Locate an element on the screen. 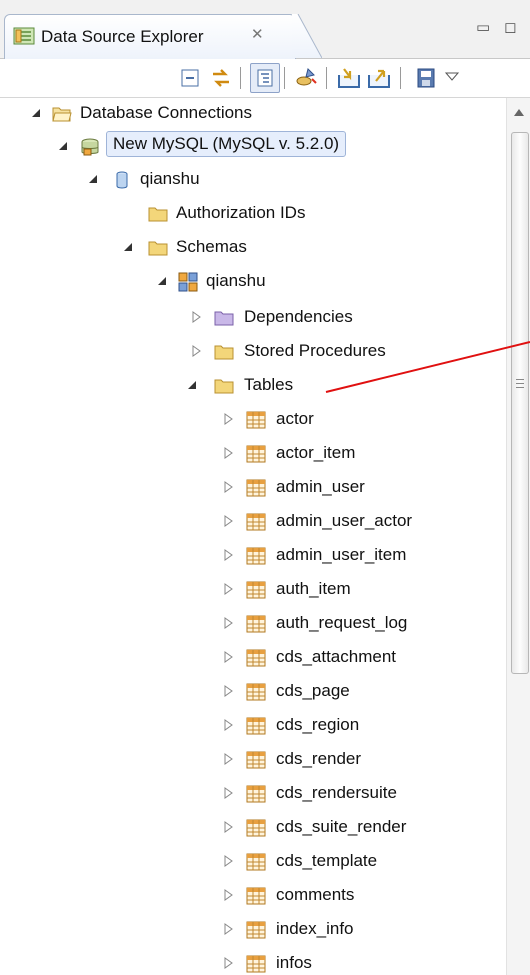 This screenshot has width=530, height=975. tree-node-schemas: Schemas is located at coordinates (252, 248).